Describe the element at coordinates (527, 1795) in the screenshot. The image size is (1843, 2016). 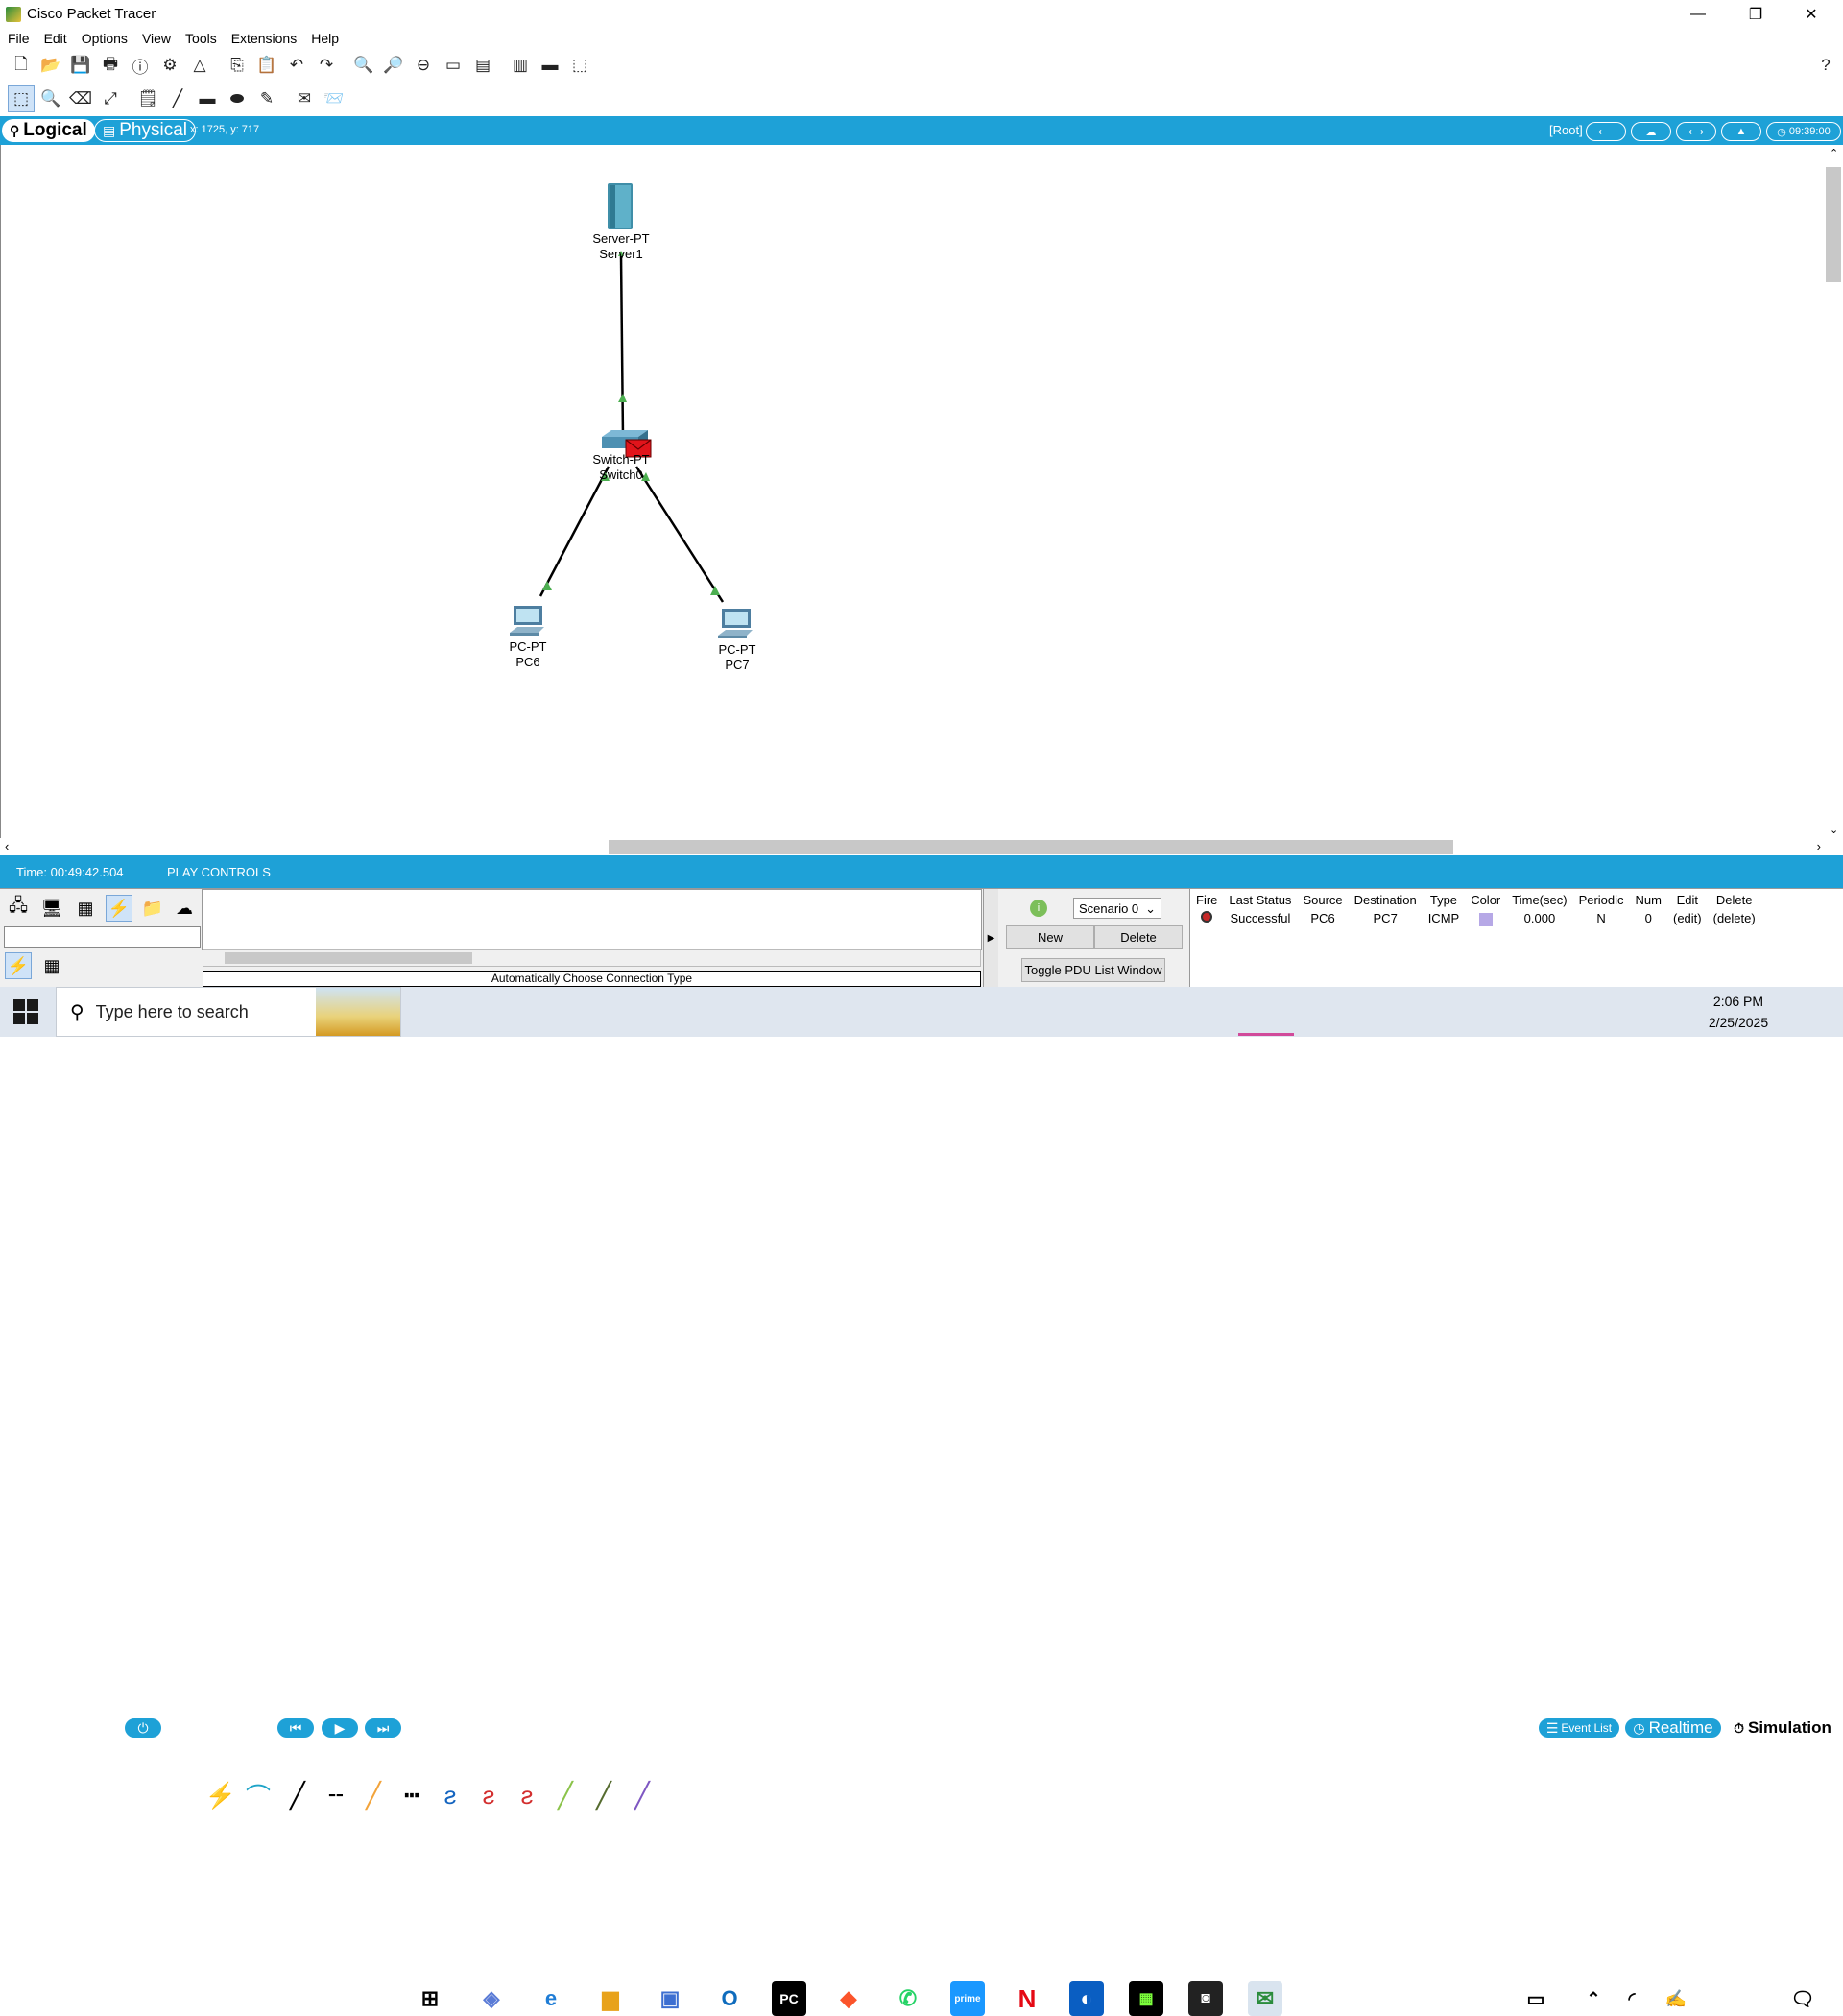
I see `serial-dte-icon: ƨ` at that location.